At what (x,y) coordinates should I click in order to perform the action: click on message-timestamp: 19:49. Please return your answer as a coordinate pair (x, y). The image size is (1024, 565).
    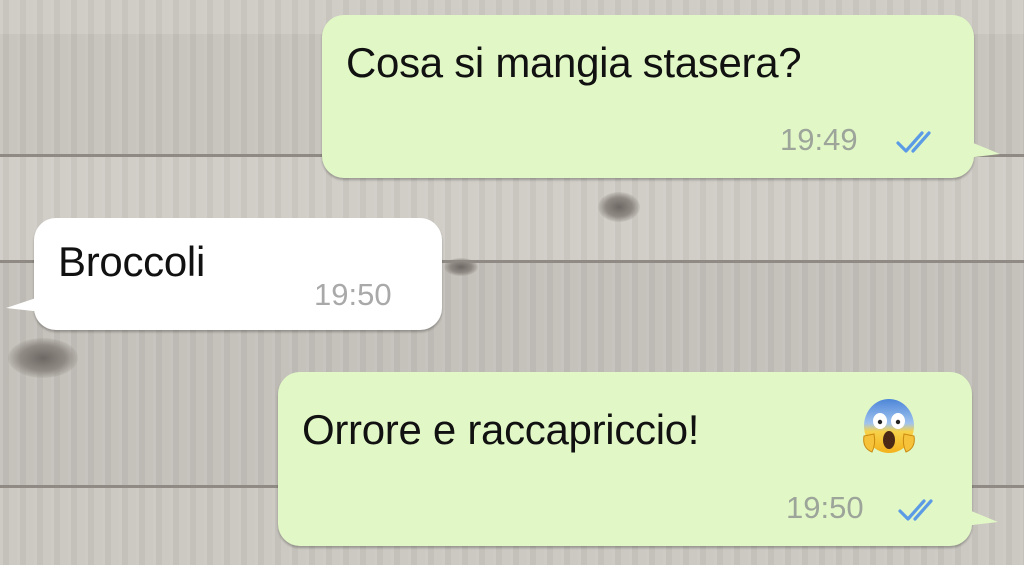
    Looking at the image, I should click on (819, 139).